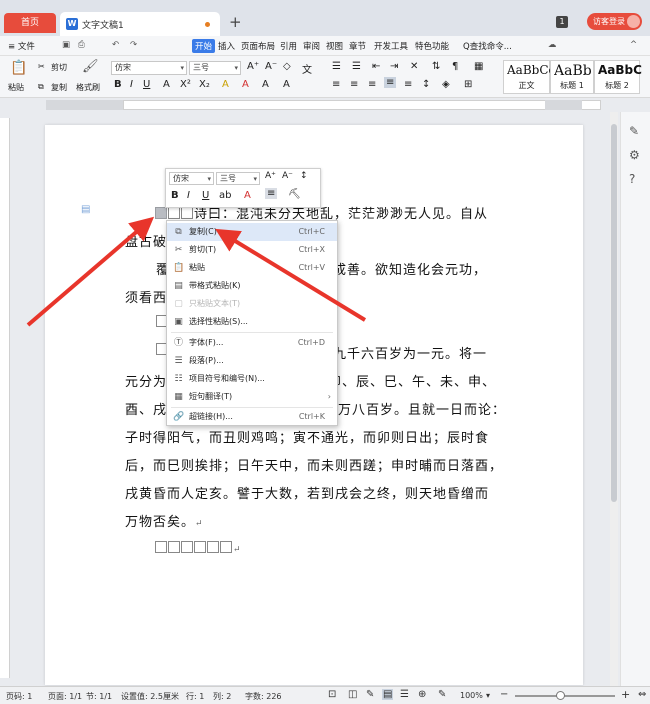  Describe the element at coordinates (370, 694) in the screenshot. I see `edit-mode-icon: ✎` at that location.